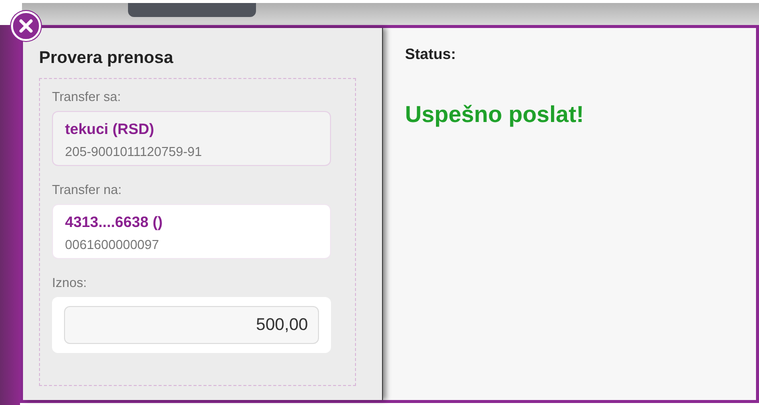 This screenshot has width=759, height=405. What do you see at coordinates (112, 244) in the screenshot?
I see `account-number: 0061600000097` at bounding box center [112, 244].